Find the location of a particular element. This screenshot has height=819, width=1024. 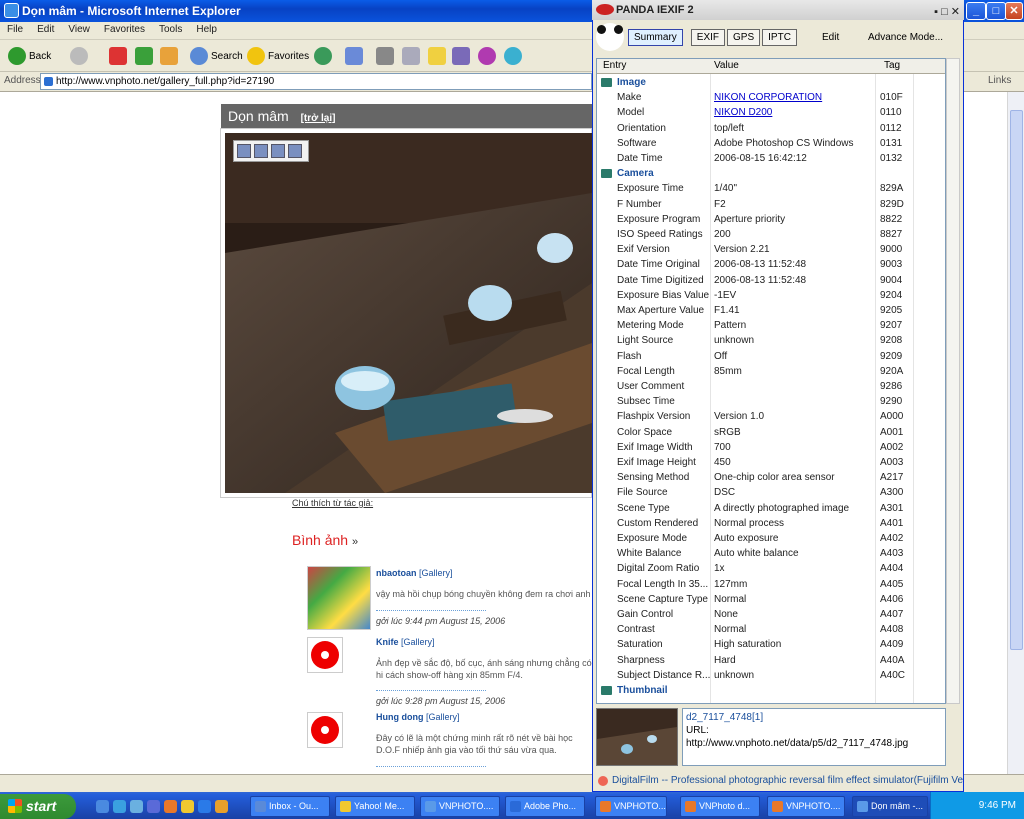

comment-author: Knife [Gallery] is located at coordinates (405, 642).